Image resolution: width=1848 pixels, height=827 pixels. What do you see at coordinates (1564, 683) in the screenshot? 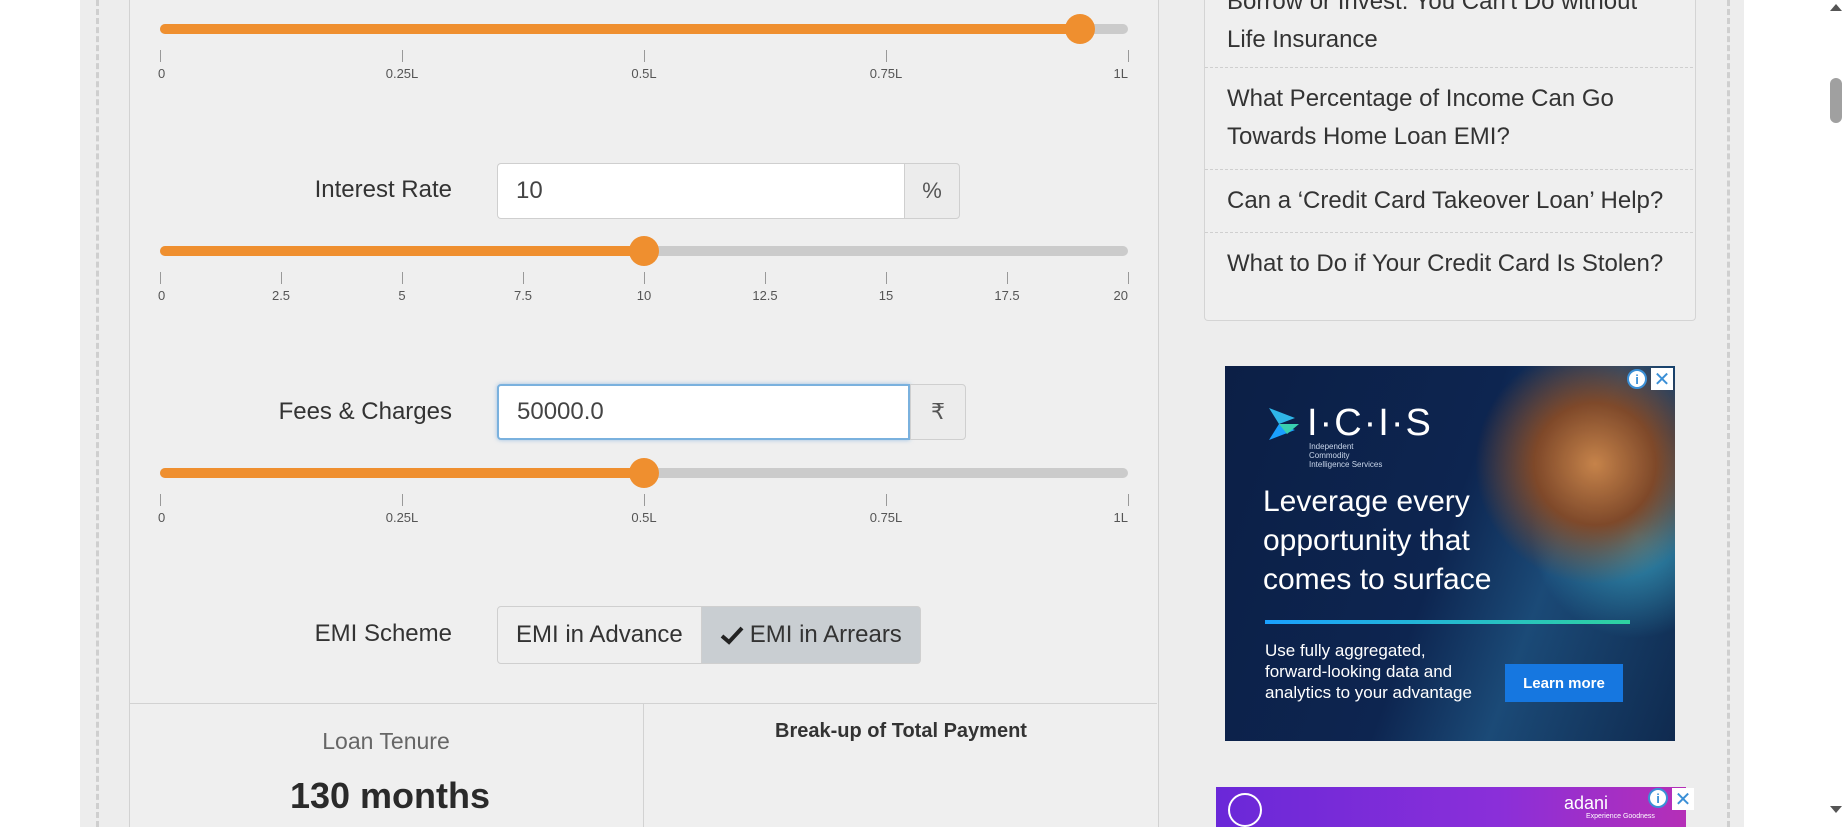
I see `learn-more-button: Learn more` at bounding box center [1564, 683].